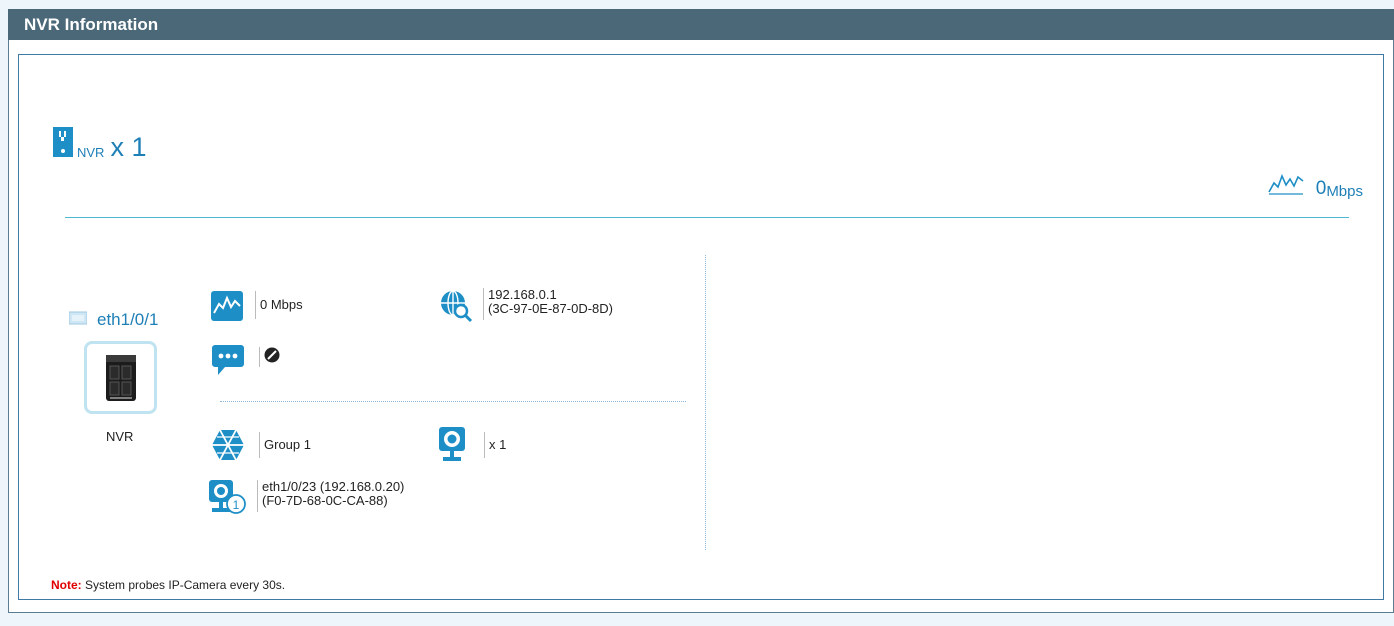  Describe the element at coordinates (227, 308) in the screenshot. I see `bandwidth-icon` at that location.